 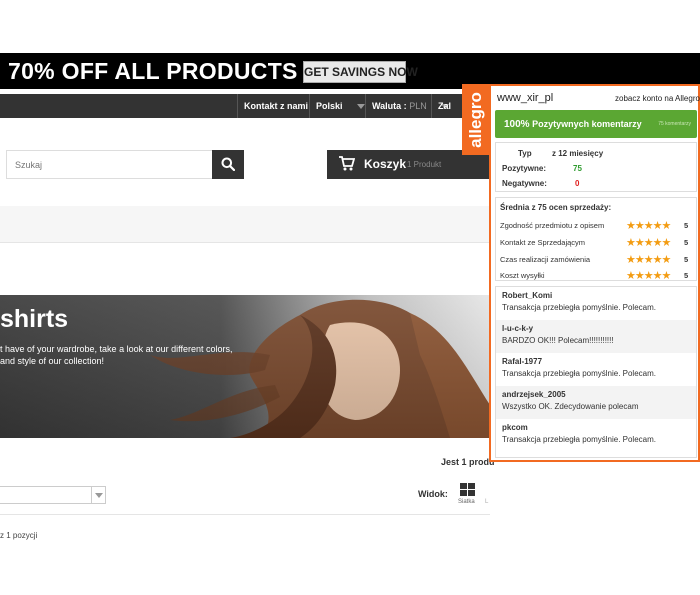 I want to click on currency-value: PLN, so click(x=418, y=106).